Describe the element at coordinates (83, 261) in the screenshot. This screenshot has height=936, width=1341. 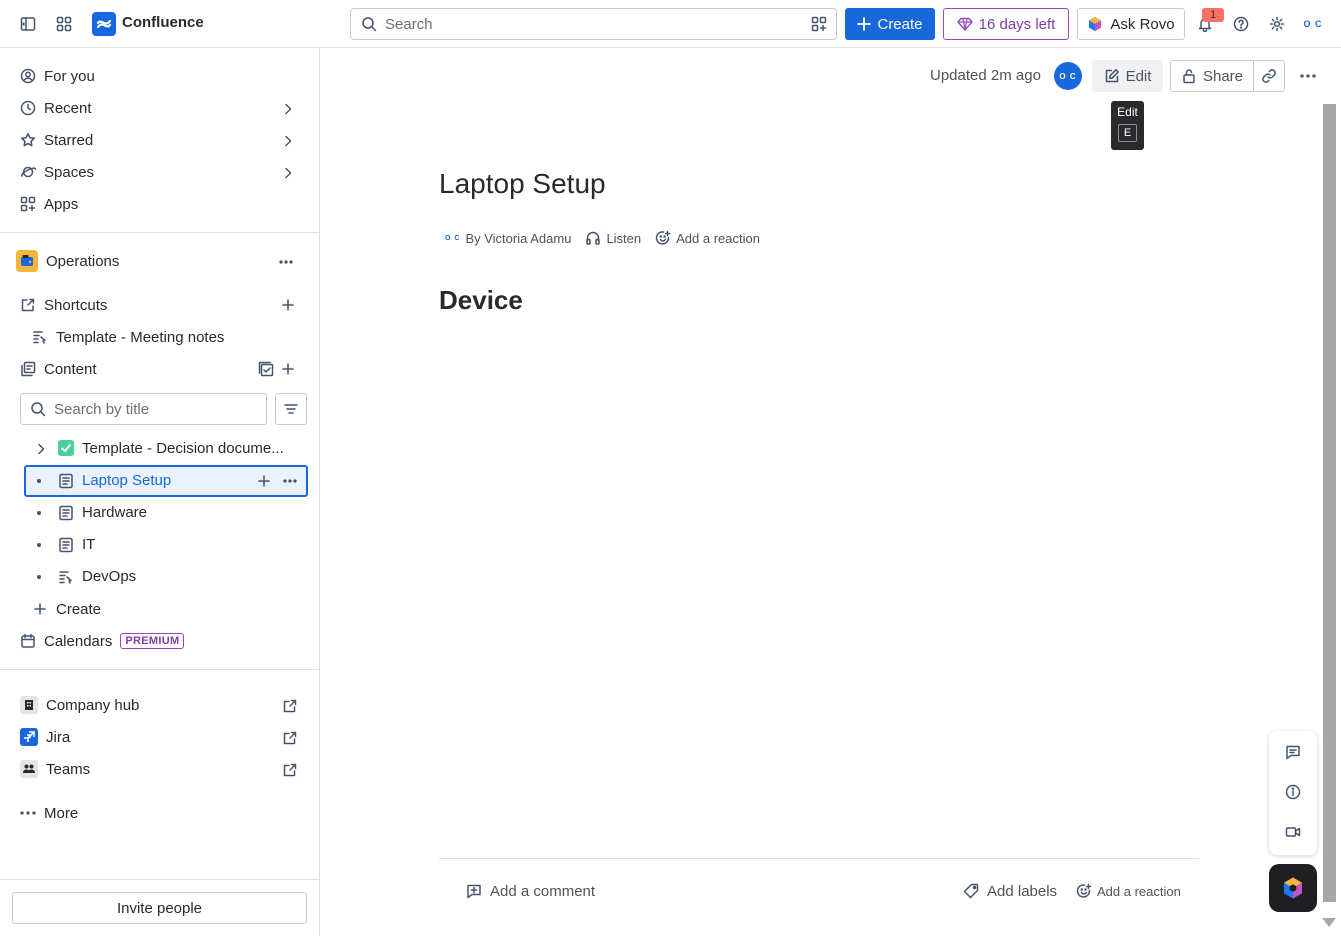
I see `space-name: Operations` at that location.